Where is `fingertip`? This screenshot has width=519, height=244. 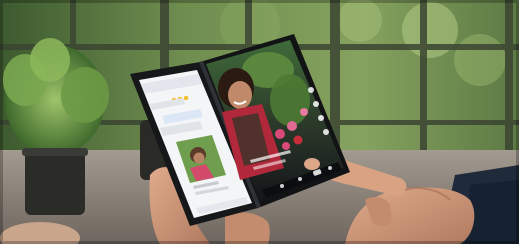
fingertip is located at coordinates (312, 164).